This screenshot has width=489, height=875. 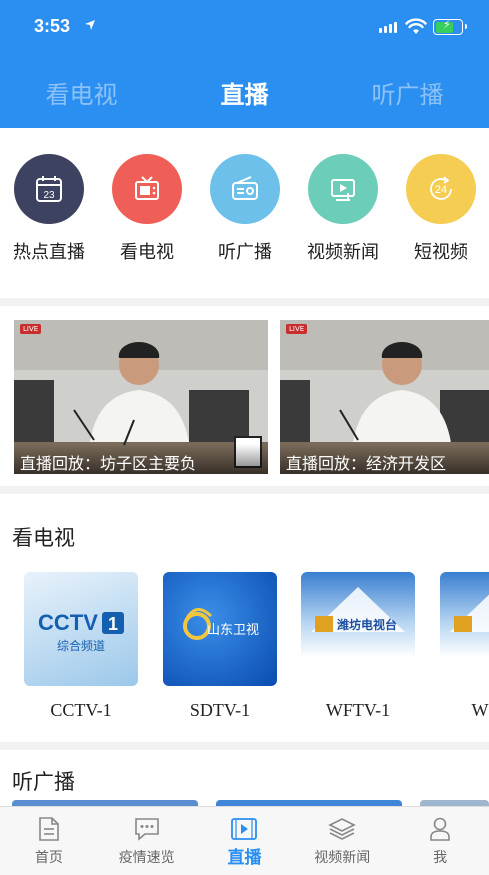 I want to click on radio-section: 听广播, so click(x=244, y=780).